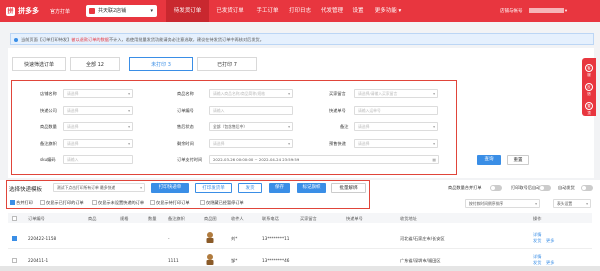 The height and width of the screenshot is (271, 600). Describe the element at coordinates (572, 203) in the screenshot. I see `column-settings: 表头设置 ▾` at that location.